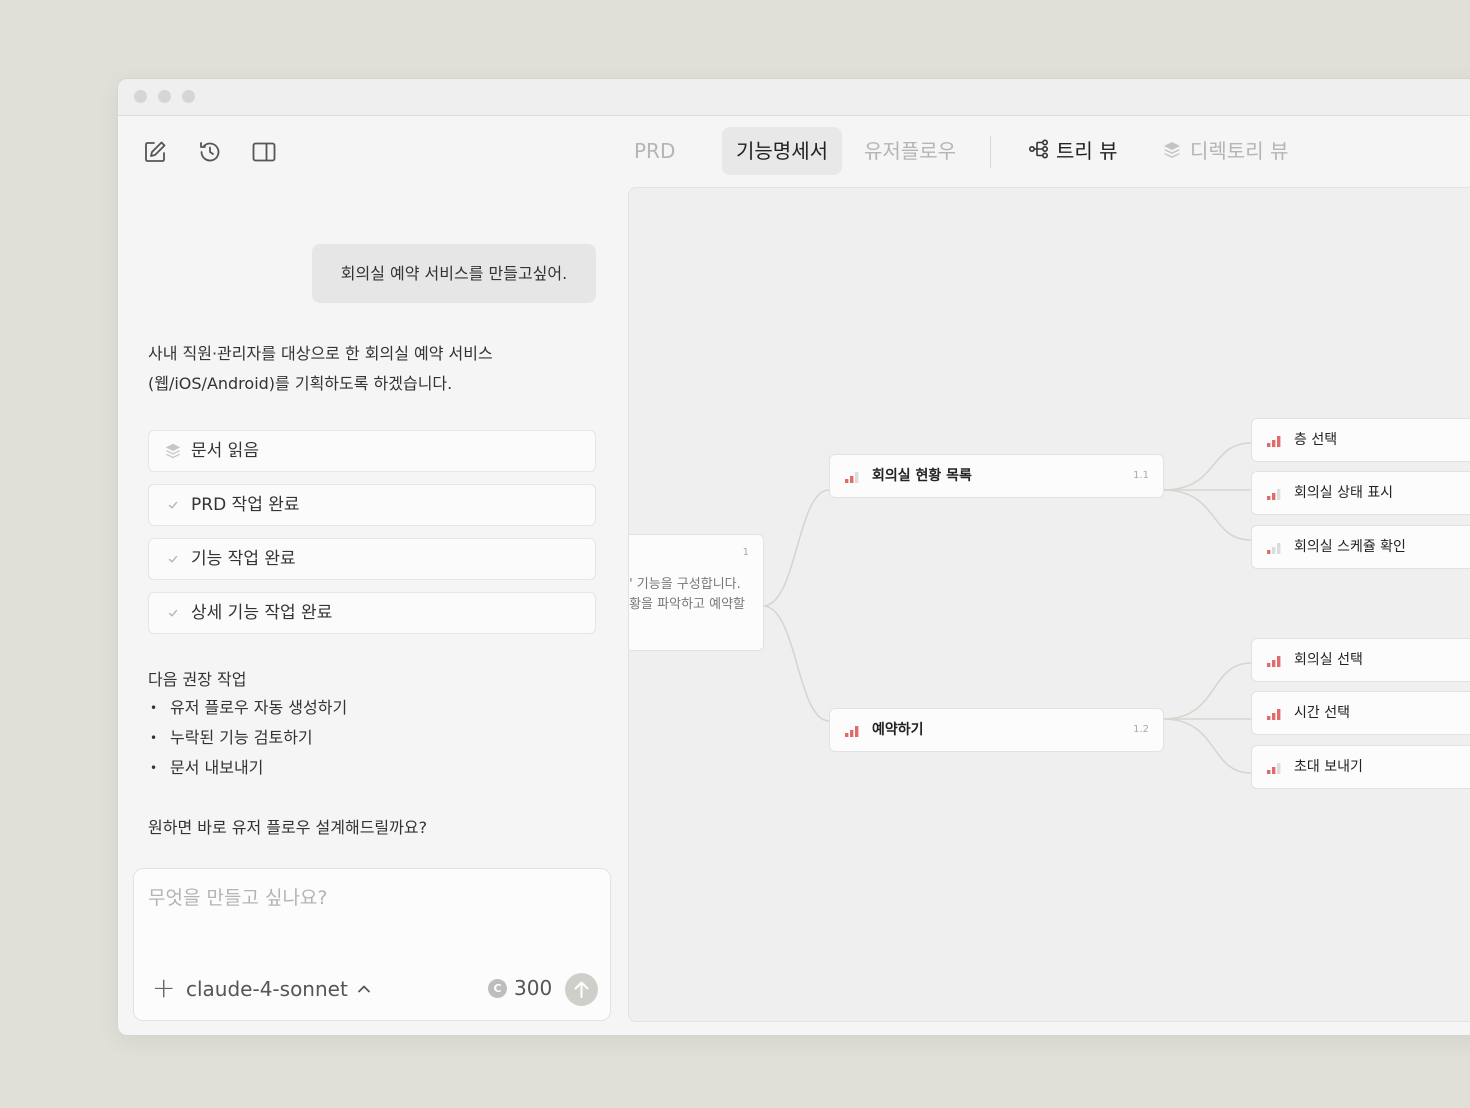 This screenshot has width=1470, height=1108. I want to click on tree-leaf-node: 회의실 선택, so click(1360, 660).